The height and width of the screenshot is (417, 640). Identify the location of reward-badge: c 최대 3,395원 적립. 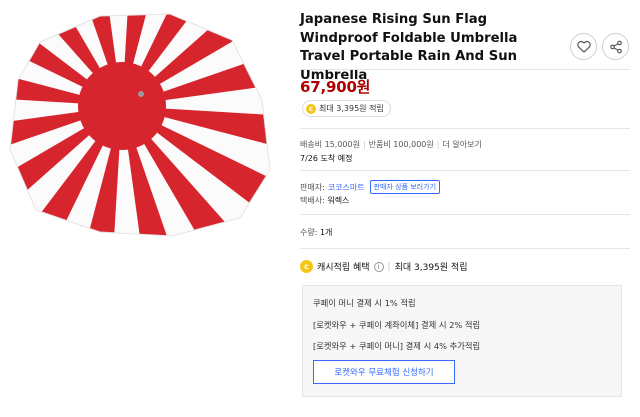
(346, 108).